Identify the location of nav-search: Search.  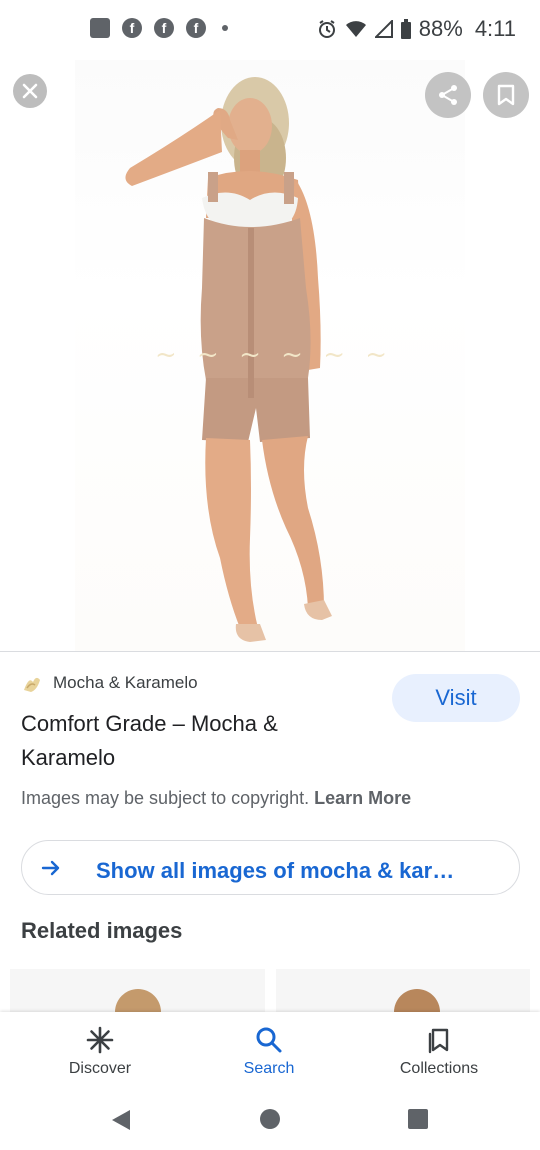
(269, 1053).